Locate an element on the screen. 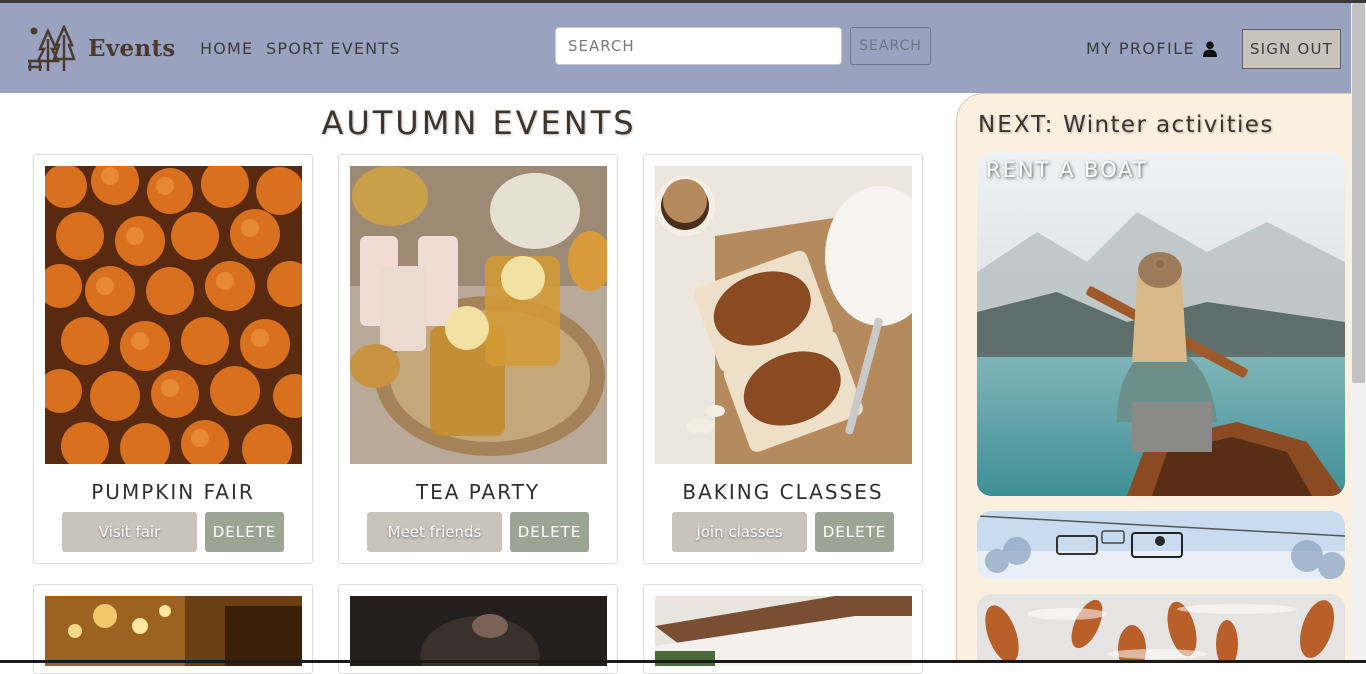 Image resolution: width=1366 pixels, height=674 pixels. next-events-heading: NEXT: Winter activities is located at coordinates (1126, 125).